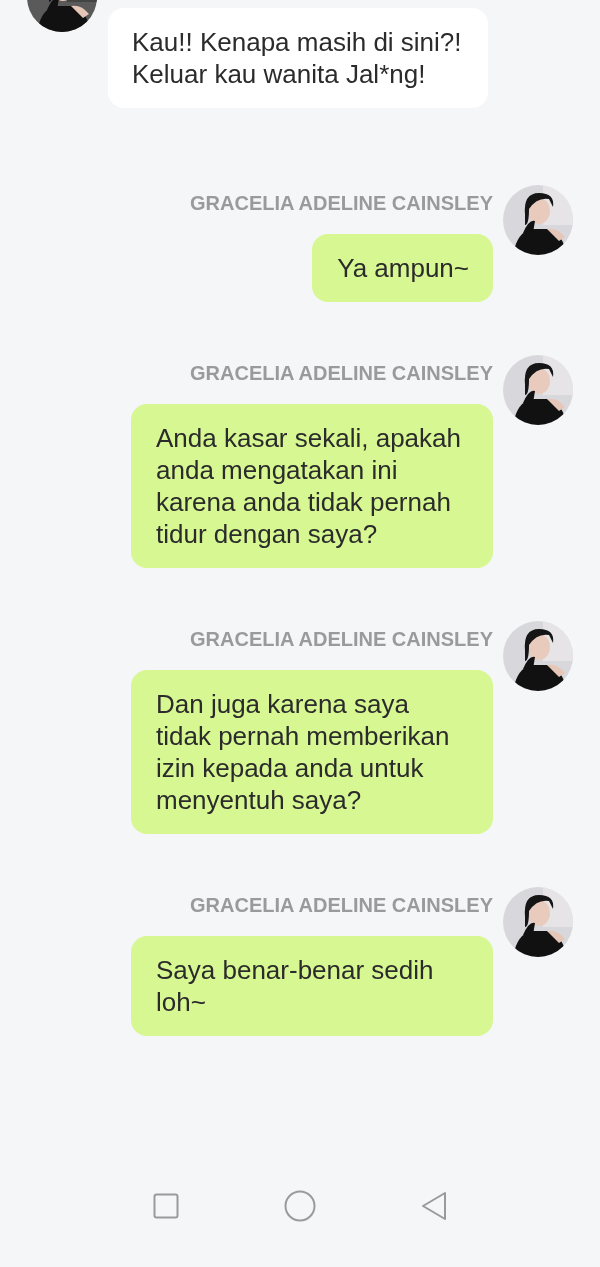 This screenshot has width=600, height=1267. What do you see at coordinates (312, 986) in the screenshot?
I see `message-bubble: Saya benar-benar sedih loh~` at bounding box center [312, 986].